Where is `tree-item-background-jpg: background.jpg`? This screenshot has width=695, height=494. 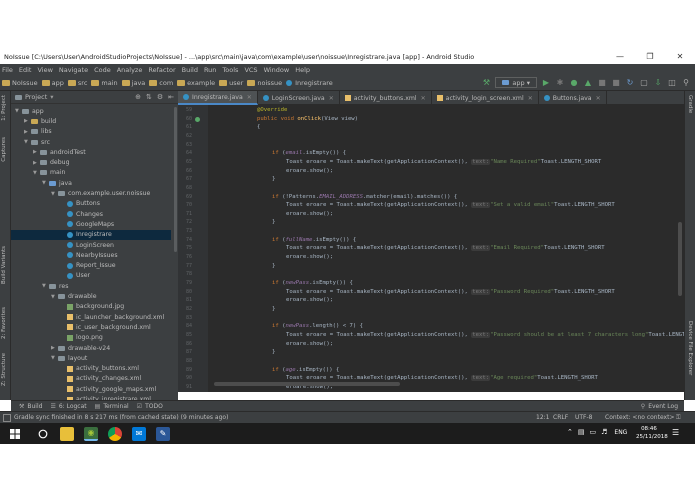
tree-item-background-jpg: background.jpg is located at coordinates (67, 307).